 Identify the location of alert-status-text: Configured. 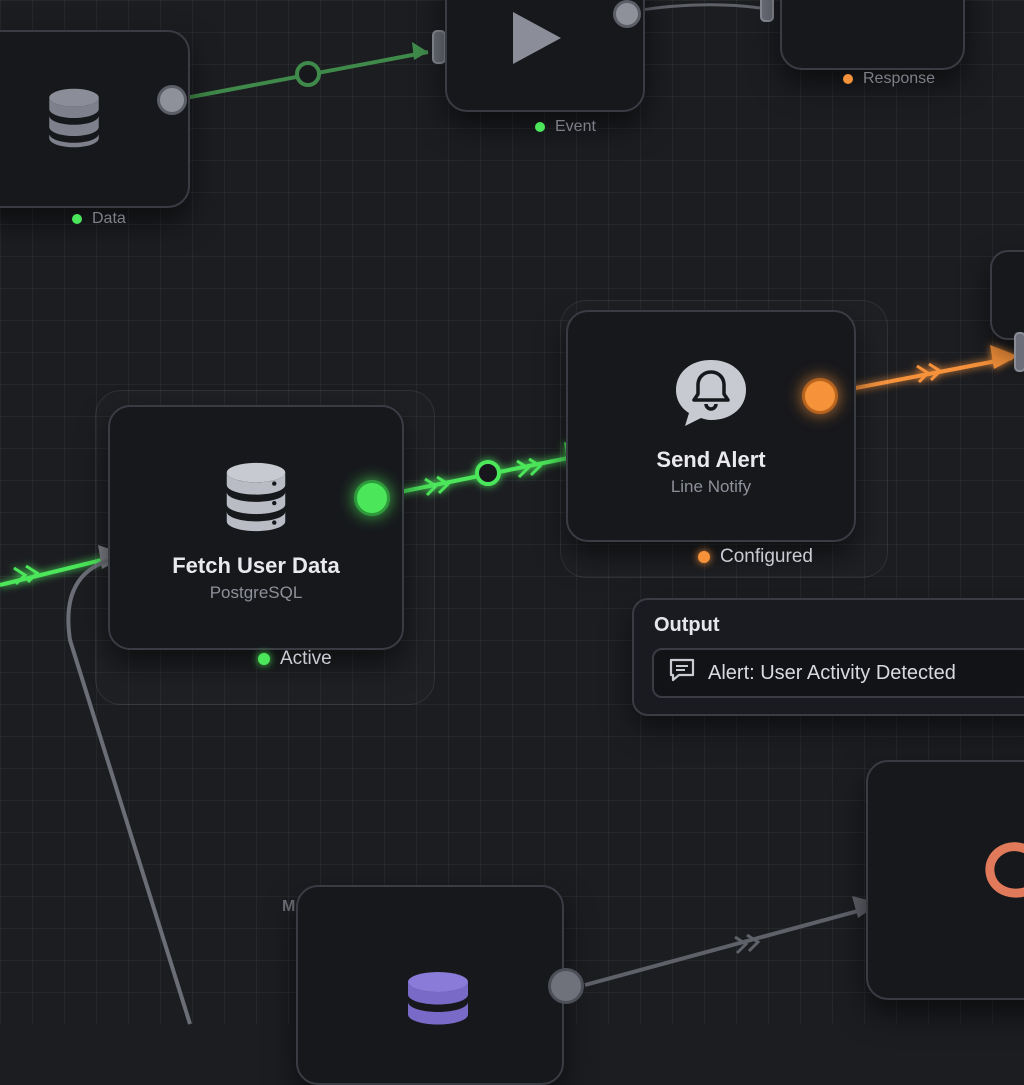
(766, 556).